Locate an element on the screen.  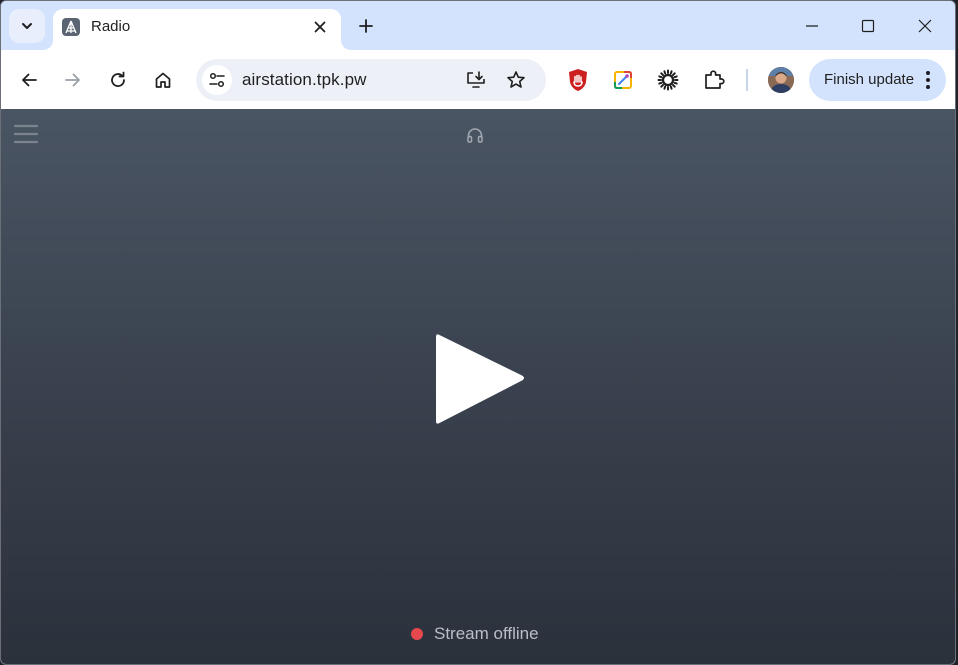
maximize-icon is located at coordinates (868, 26).